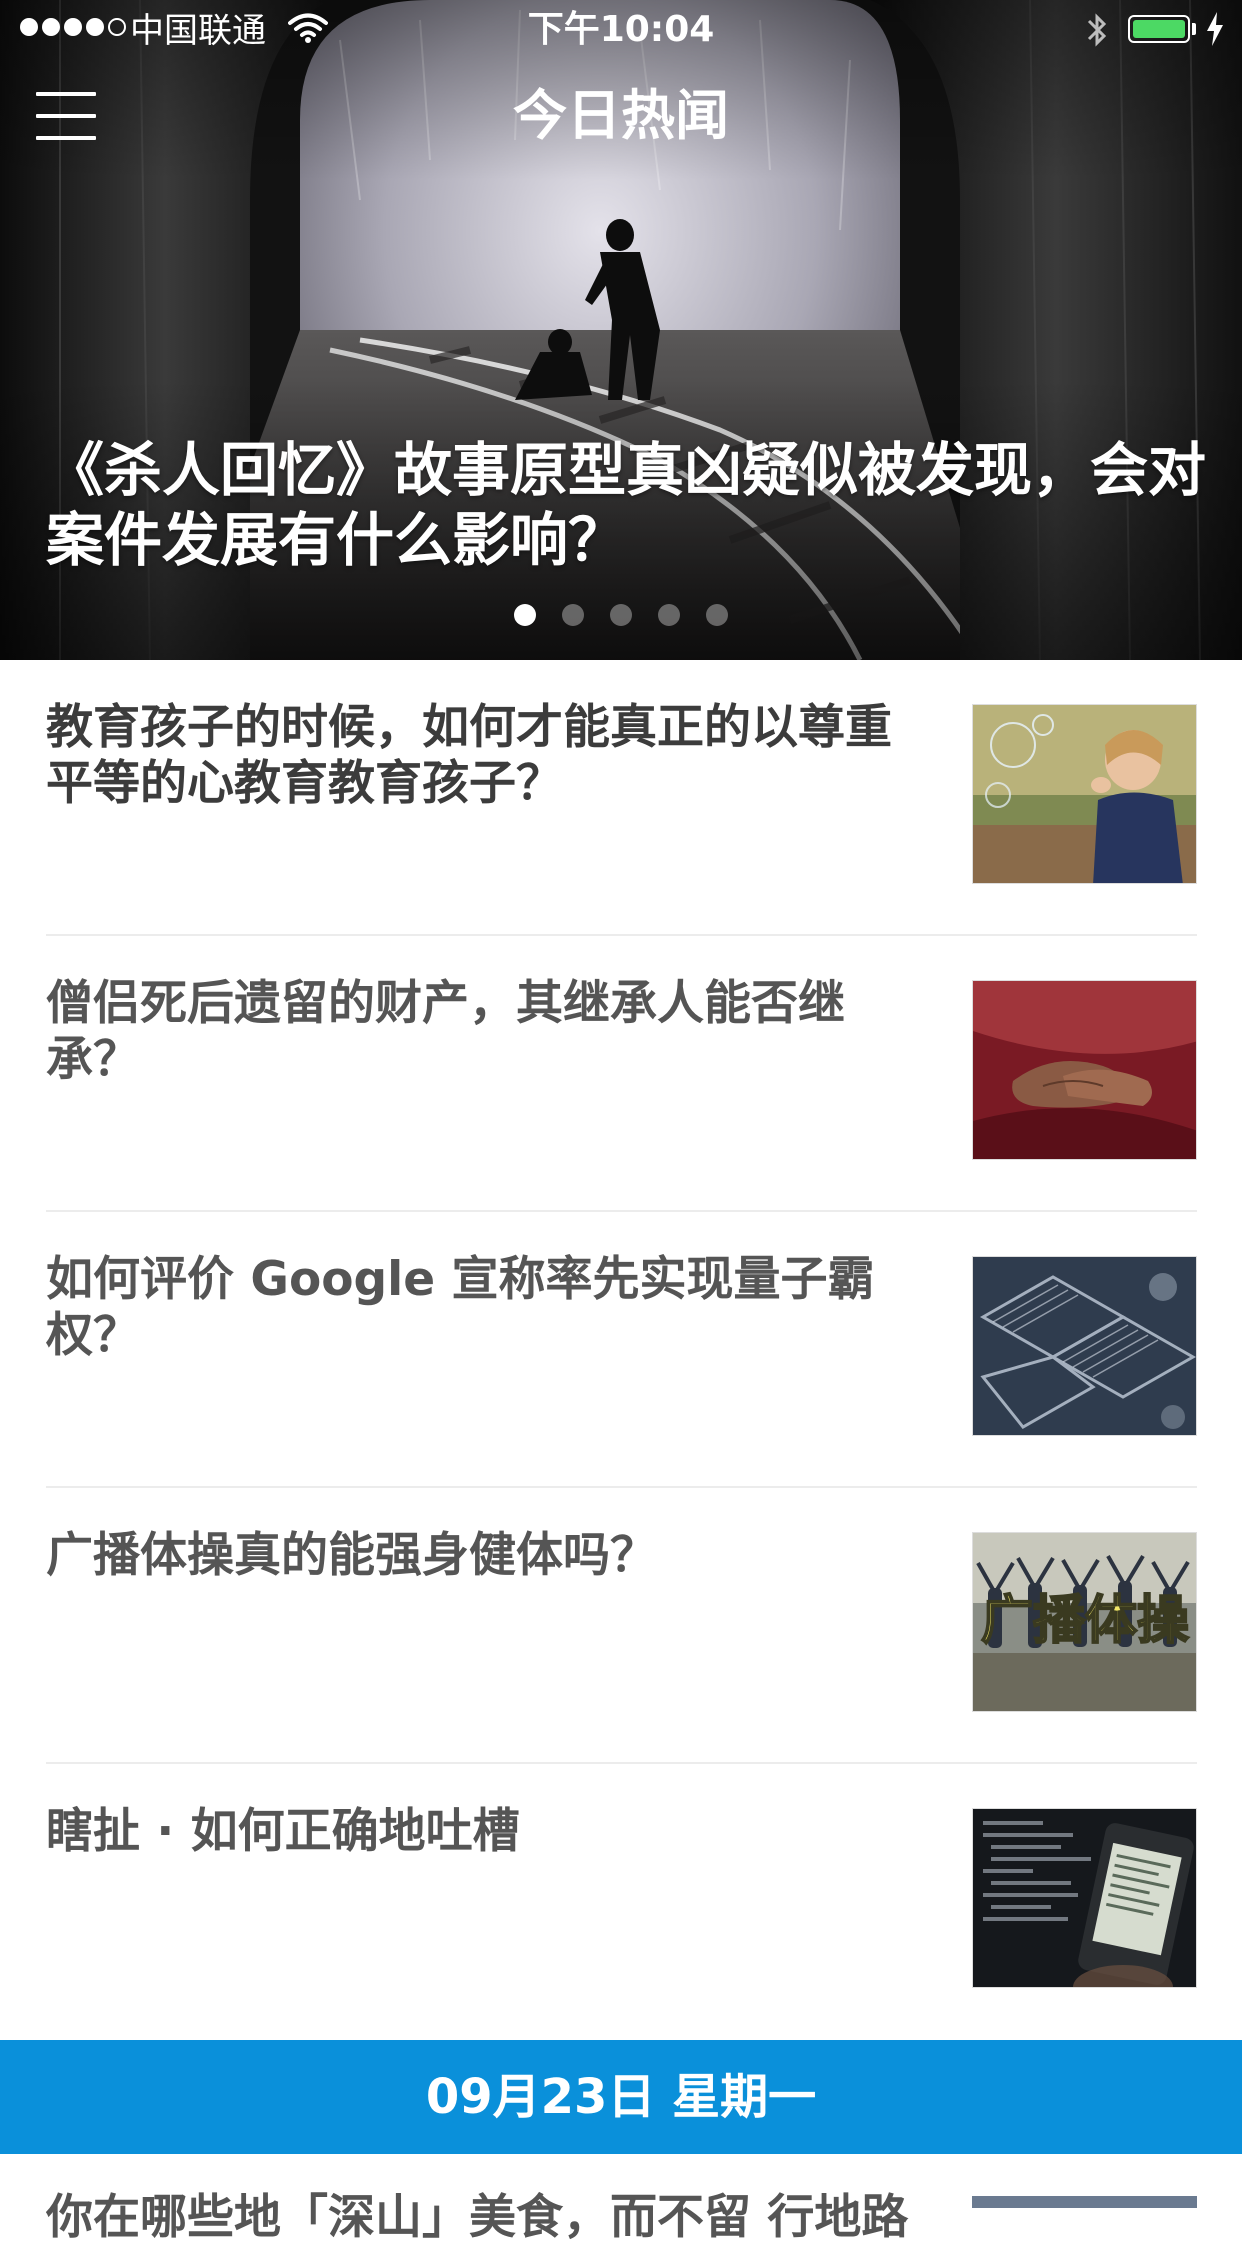 This screenshot has width=1242, height=2246. I want to click on carousel-page-indicator, so click(621, 615).